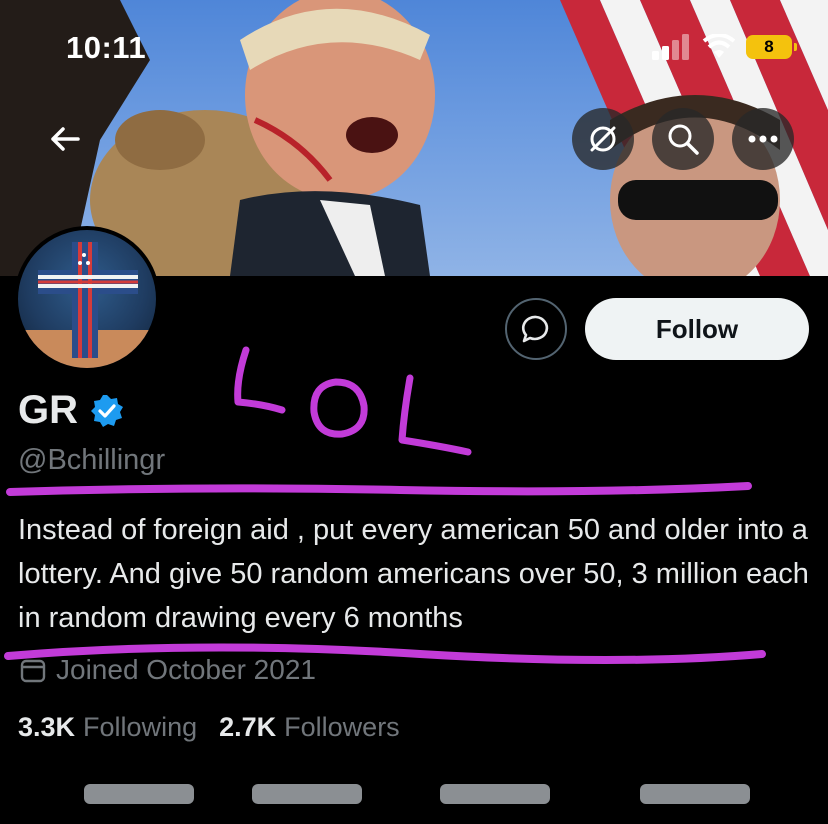  Describe the element at coordinates (670, 47) in the screenshot. I see `cellular-signal-icon` at that location.